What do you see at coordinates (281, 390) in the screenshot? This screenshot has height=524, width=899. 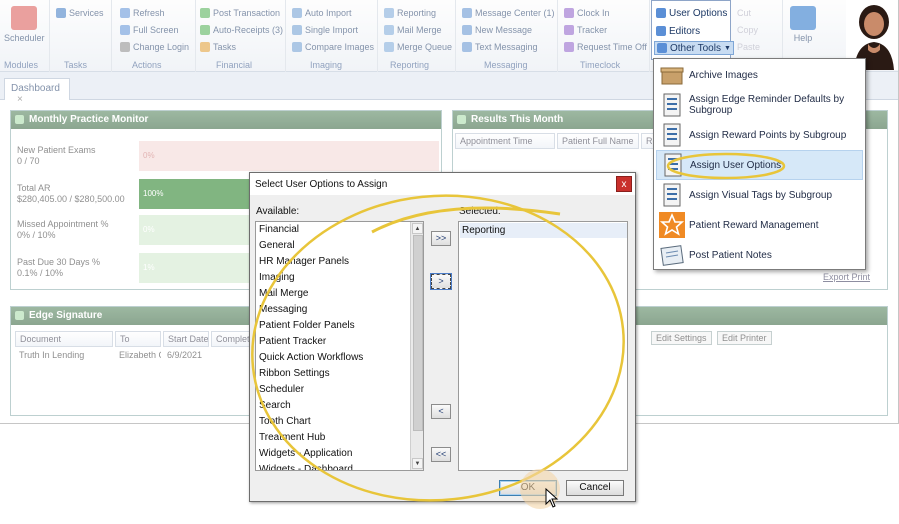 I see `list-item: Scheduler` at bounding box center [281, 390].